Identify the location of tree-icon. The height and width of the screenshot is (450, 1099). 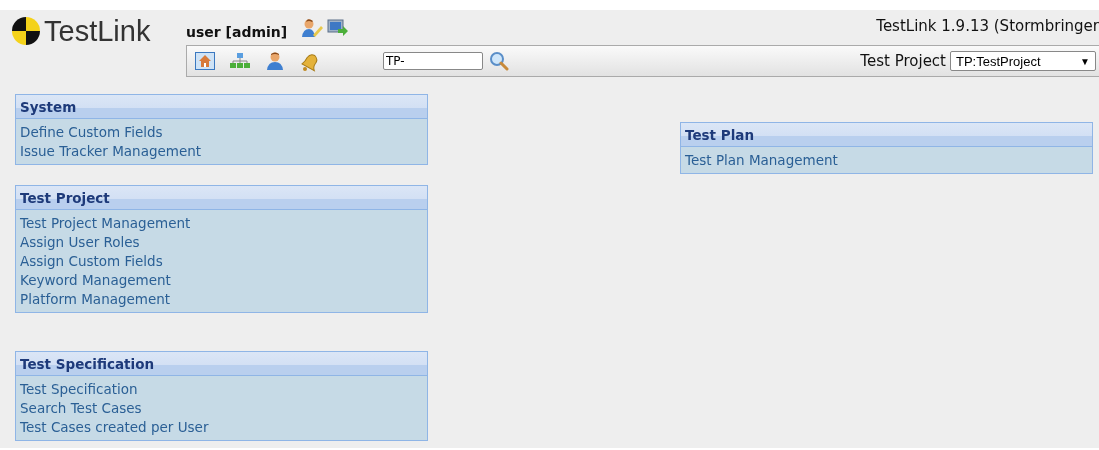
(240, 61).